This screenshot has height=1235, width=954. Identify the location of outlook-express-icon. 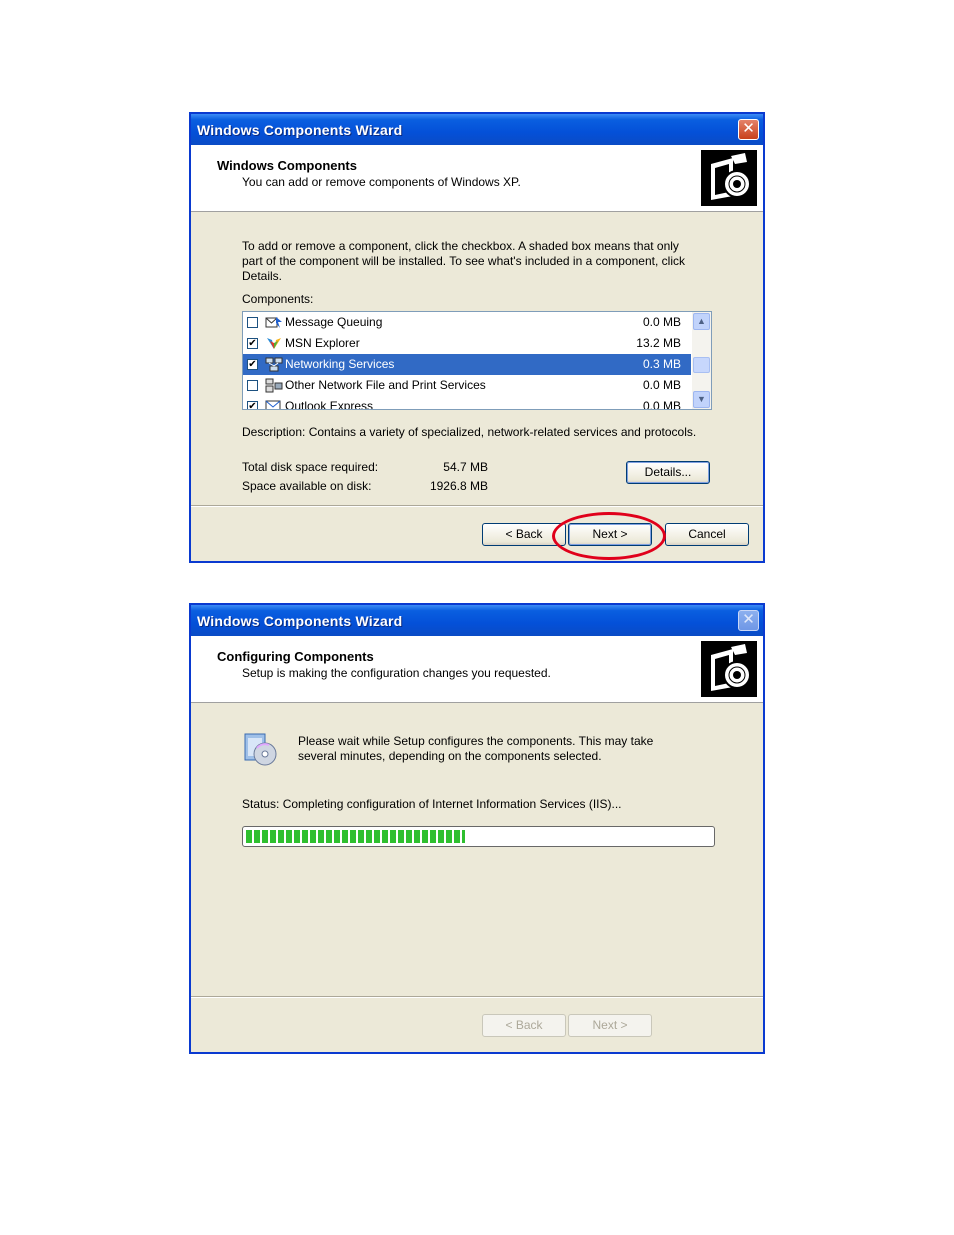
(273, 404).